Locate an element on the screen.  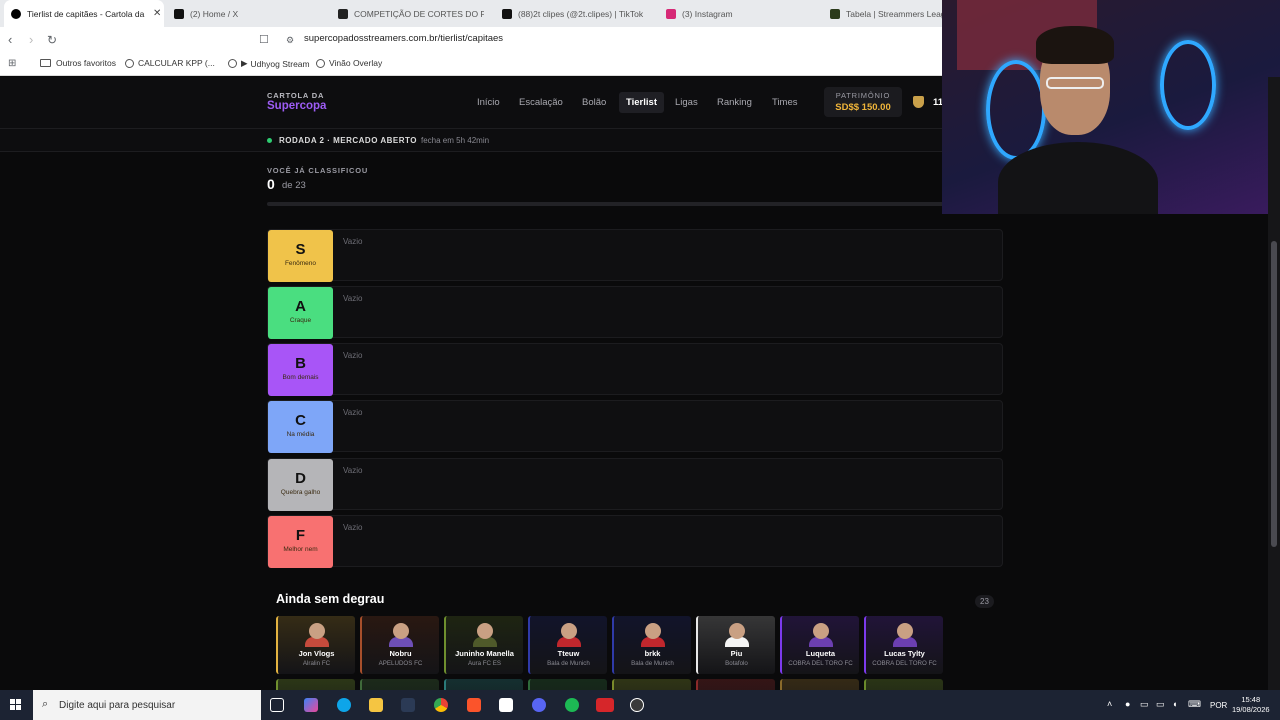
league-icon is located at coordinates (835, 13).